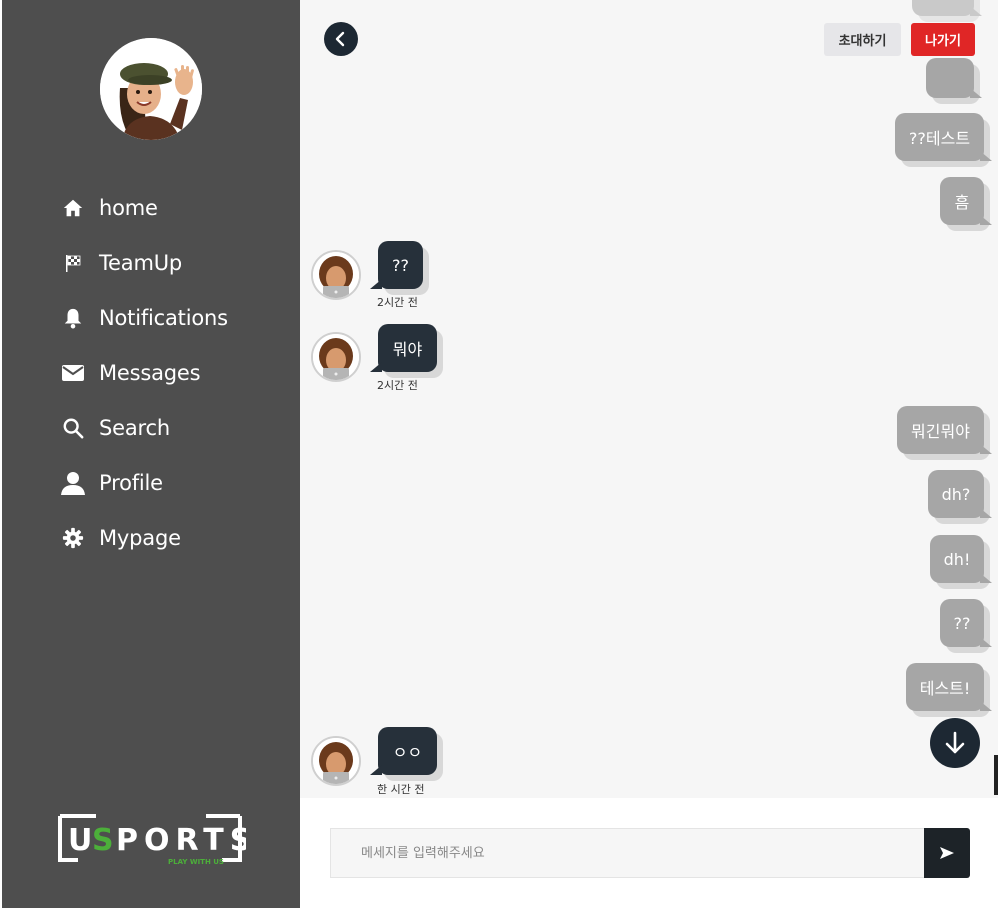 The width and height of the screenshot is (998, 908). I want to click on message-input, so click(627, 853).